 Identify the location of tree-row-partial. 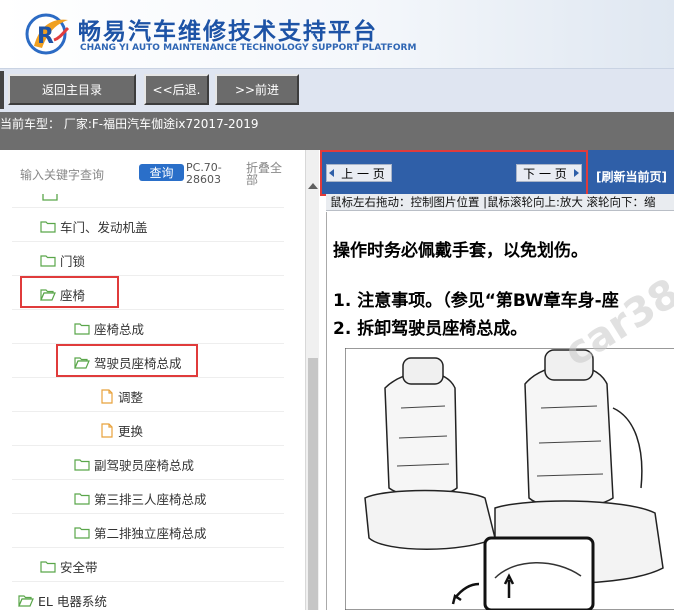
(148, 201).